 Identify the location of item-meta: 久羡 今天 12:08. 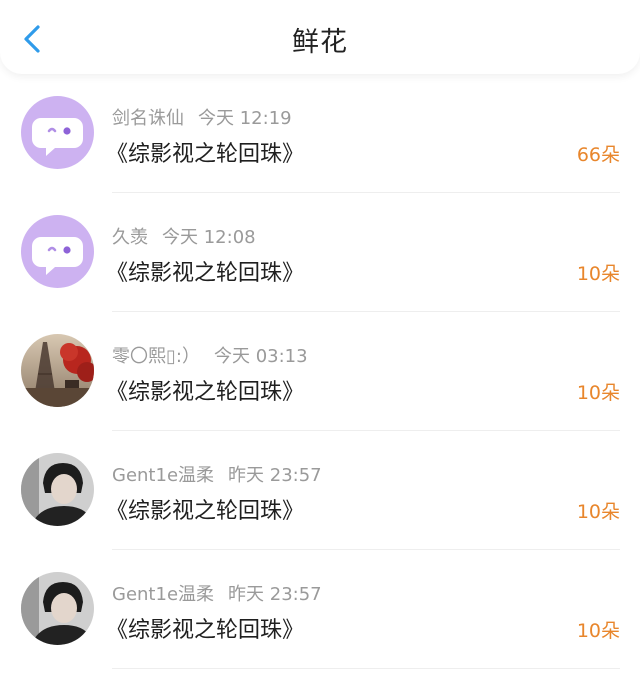
(184, 236).